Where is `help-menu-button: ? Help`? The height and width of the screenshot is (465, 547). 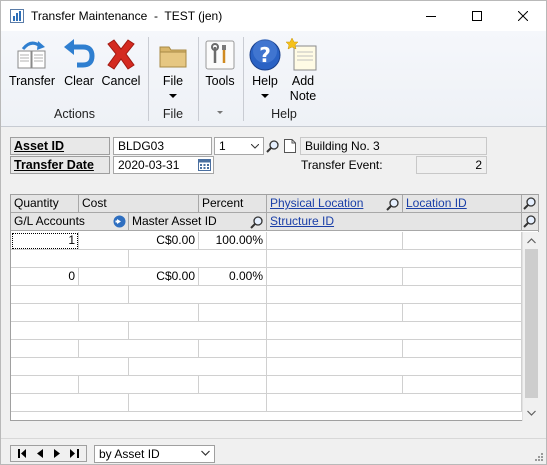
help-menu-button: ? Help is located at coordinates (265, 66).